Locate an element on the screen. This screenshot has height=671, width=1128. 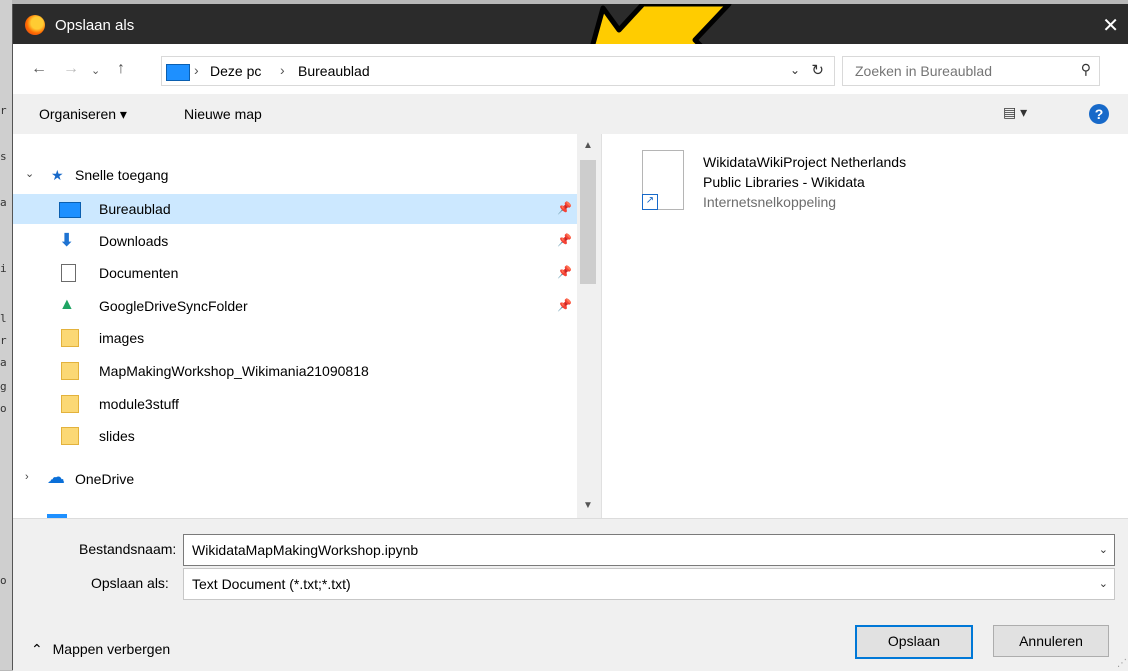
breadcrumb-this-pc: Deze pc is located at coordinates (235, 71).